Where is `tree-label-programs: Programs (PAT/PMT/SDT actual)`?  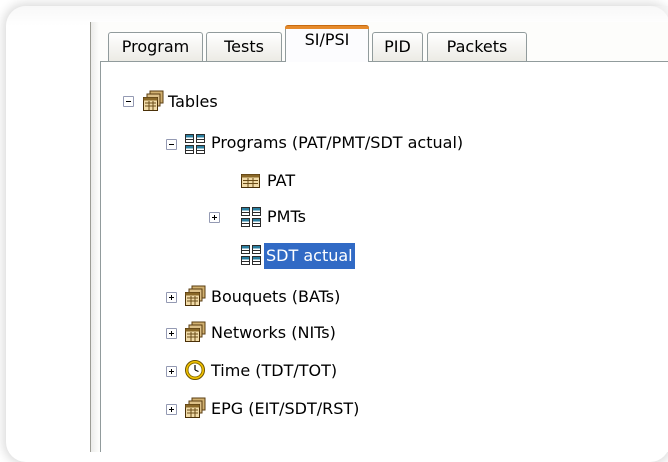 tree-label-programs: Programs (PAT/PMT/SDT actual) is located at coordinates (337, 143).